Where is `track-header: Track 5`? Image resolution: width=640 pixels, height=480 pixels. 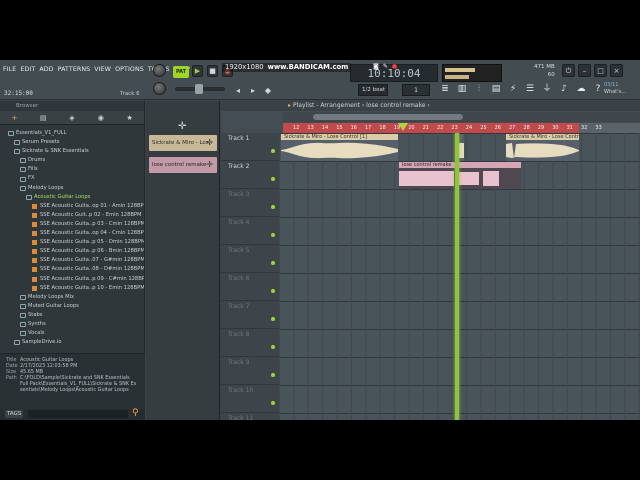
track-header: Track 5 is located at coordinates (250, 259).